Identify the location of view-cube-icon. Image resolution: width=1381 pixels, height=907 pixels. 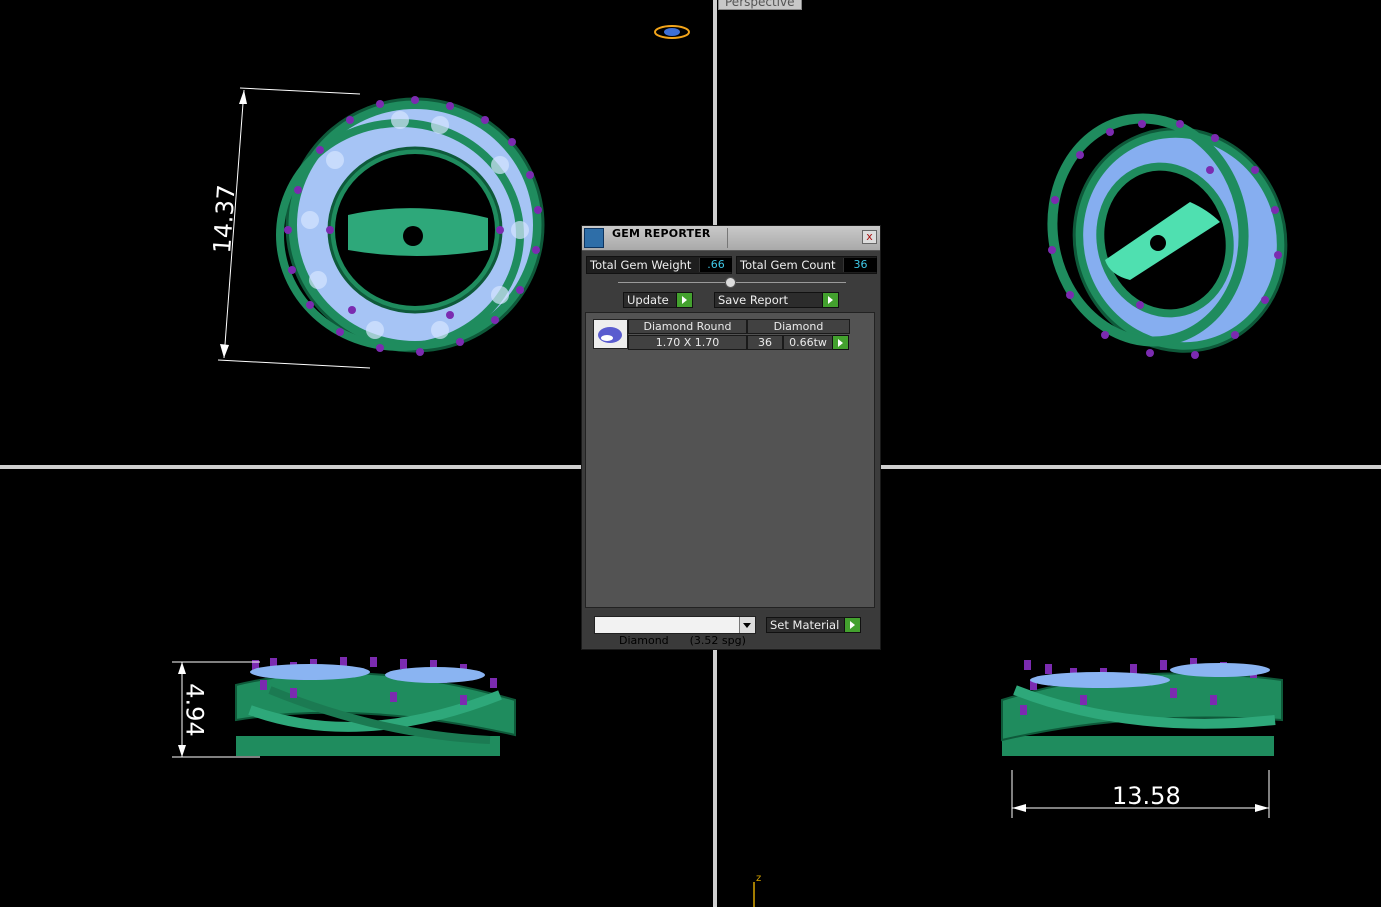
(672, 32).